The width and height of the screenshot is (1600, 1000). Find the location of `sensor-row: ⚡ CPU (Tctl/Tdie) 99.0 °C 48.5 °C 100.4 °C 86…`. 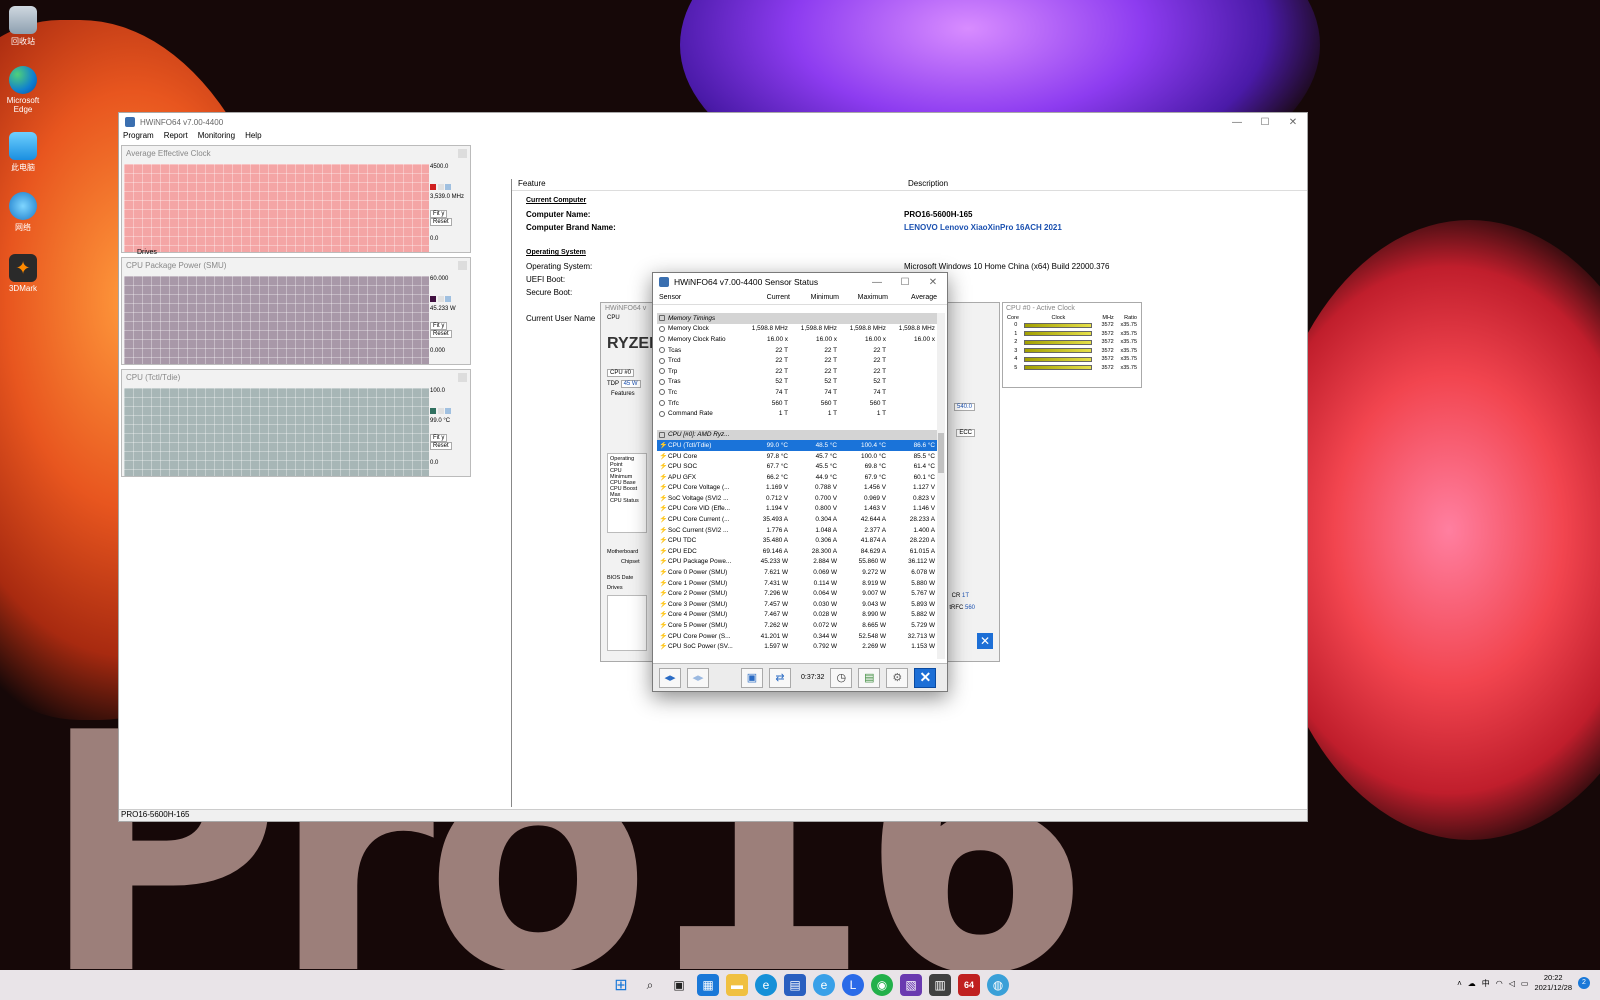

sensor-row: ⚡ CPU (Tctl/Tdie) 99.0 °C 48.5 °C 100.4 °C 86… is located at coordinates (797, 445).